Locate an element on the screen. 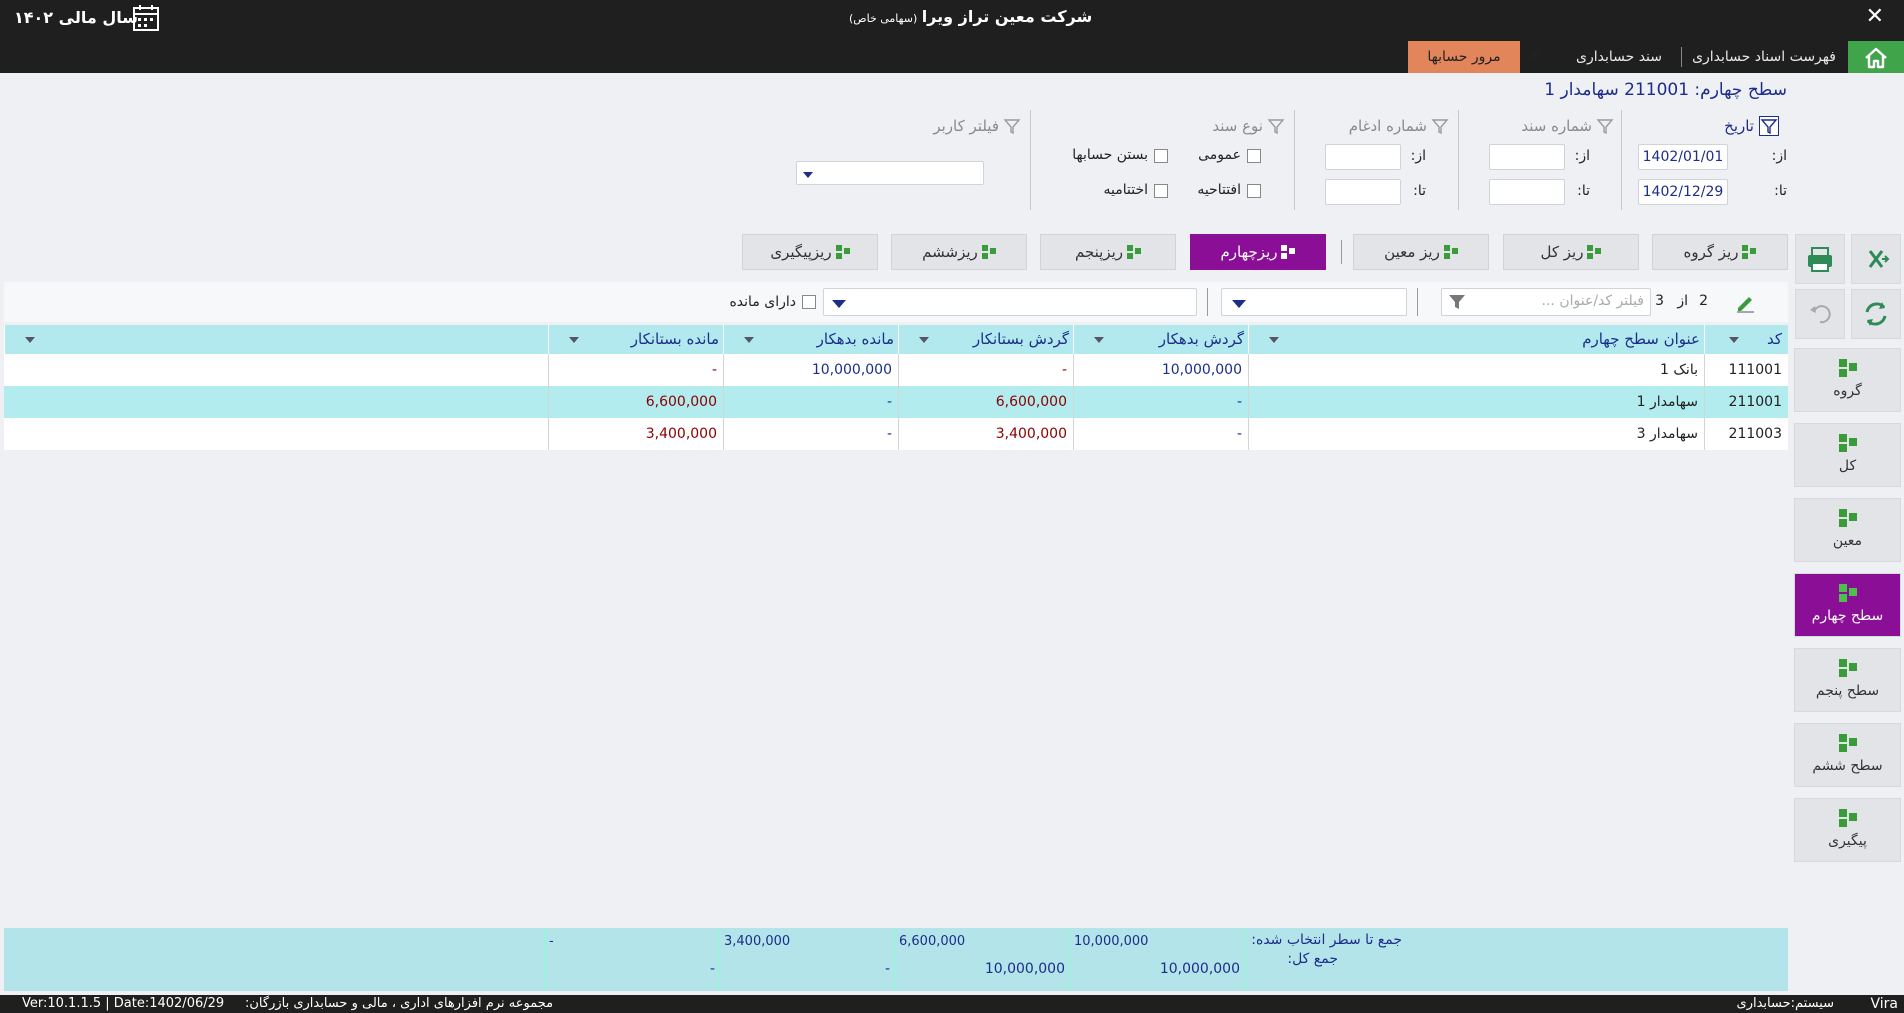 Image resolution: width=1904 pixels, height=1013 pixels. subtab-level6-detail: ریزششم is located at coordinates (959, 252).